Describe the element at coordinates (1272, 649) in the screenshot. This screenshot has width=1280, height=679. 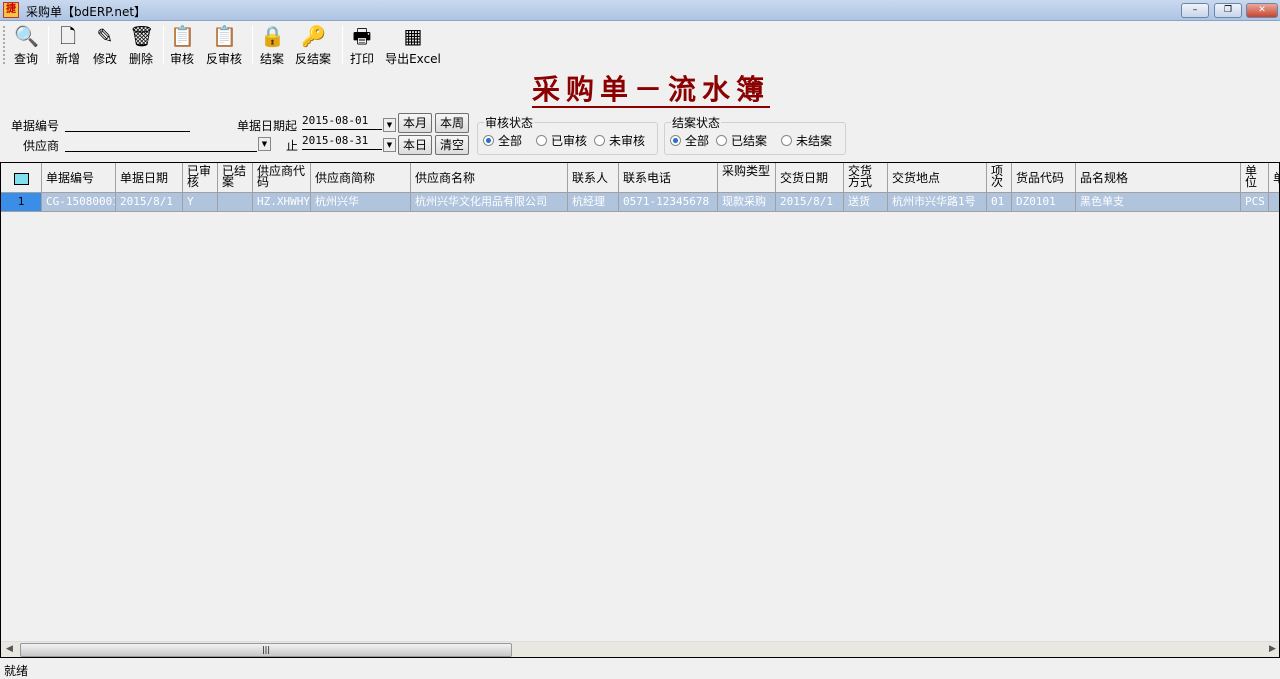
I see `scroll-right-icon: ▶` at that location.